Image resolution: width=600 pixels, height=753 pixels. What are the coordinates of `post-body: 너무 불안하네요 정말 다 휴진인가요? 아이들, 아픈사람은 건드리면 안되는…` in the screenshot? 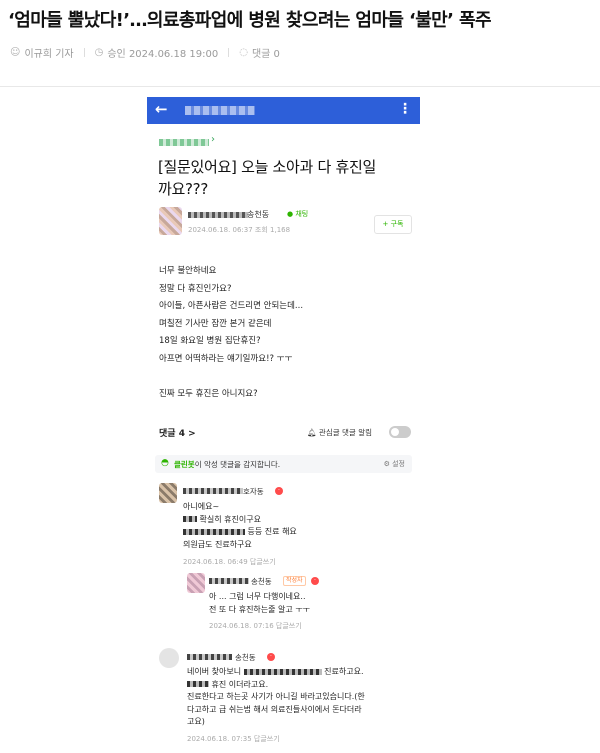 It's located at (231, 333).